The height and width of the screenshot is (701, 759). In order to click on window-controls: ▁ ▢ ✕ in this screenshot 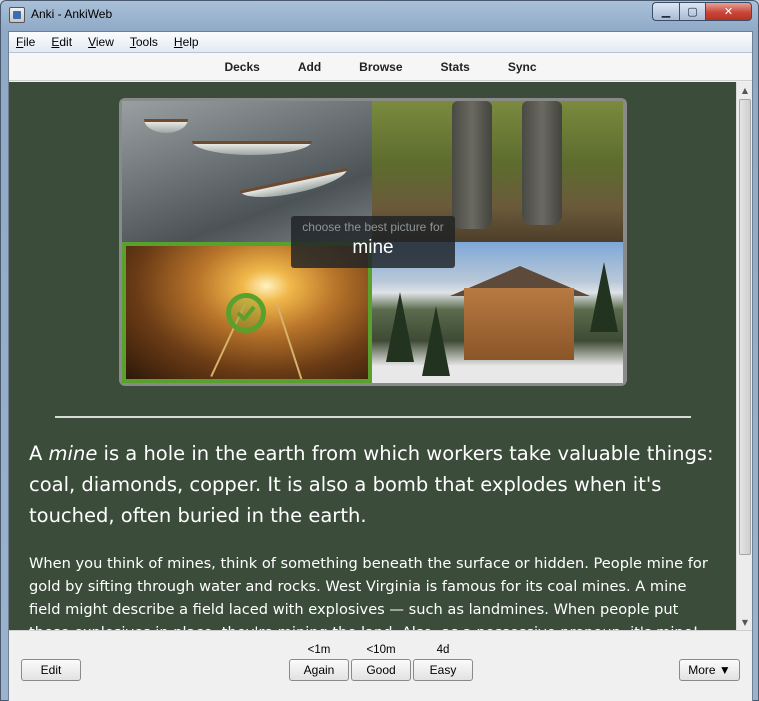, I will do `click(702, 11)`.